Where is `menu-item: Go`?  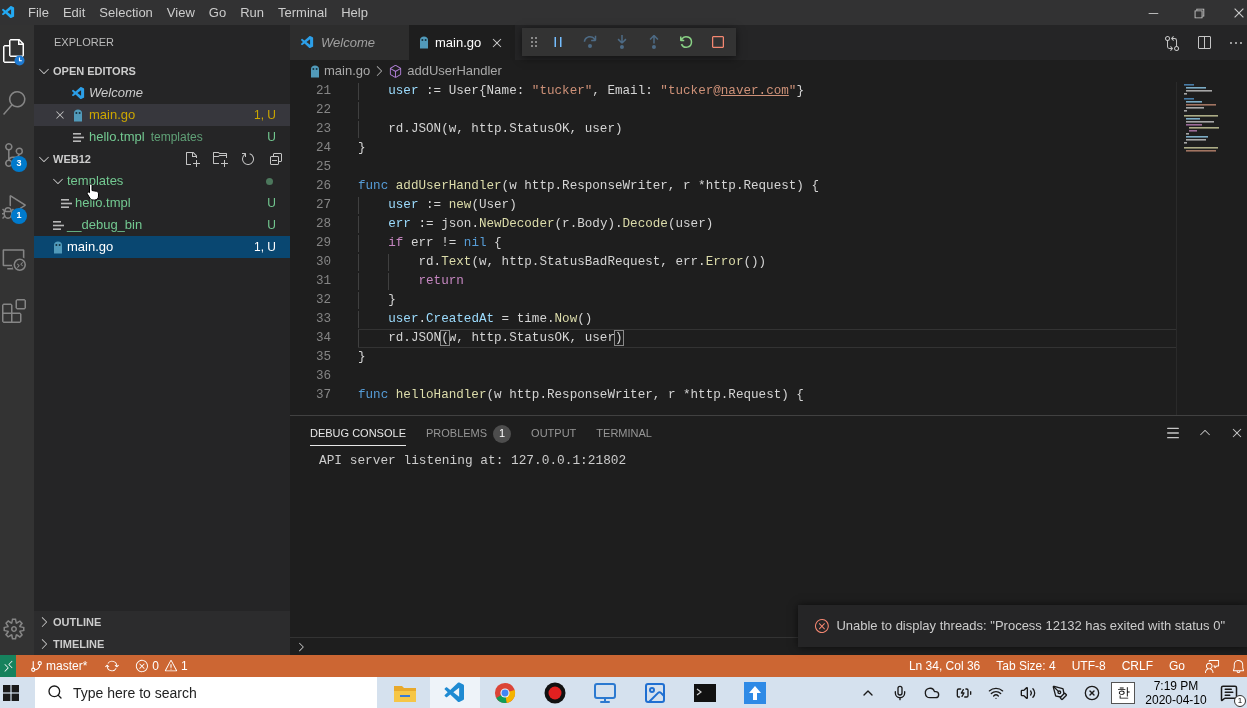
menu-item: Go is located at coordinates (217, 12).